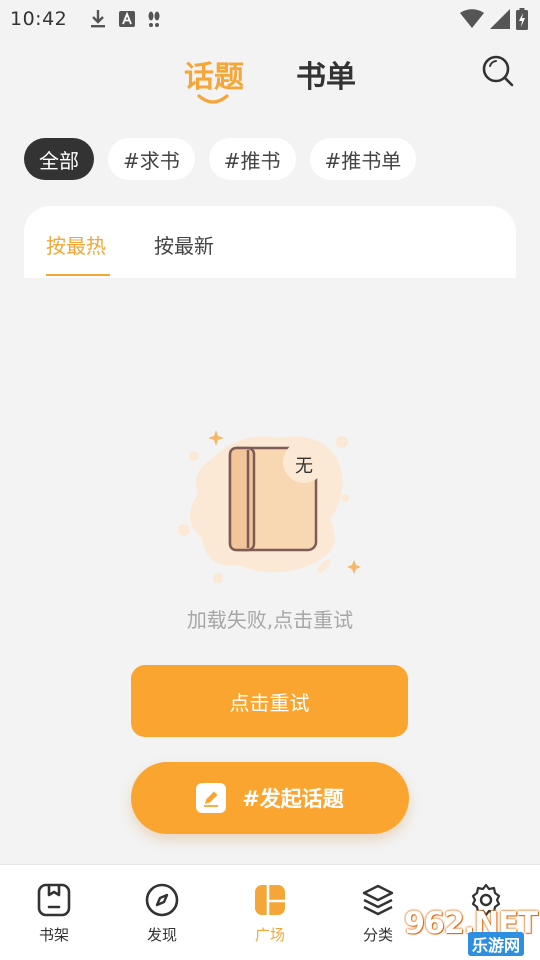 This screenshot has height=960, width=540. Describe the element at coordinates (270, 505) in the screenshot. I see `empty-state-illustration: 无` at that location.